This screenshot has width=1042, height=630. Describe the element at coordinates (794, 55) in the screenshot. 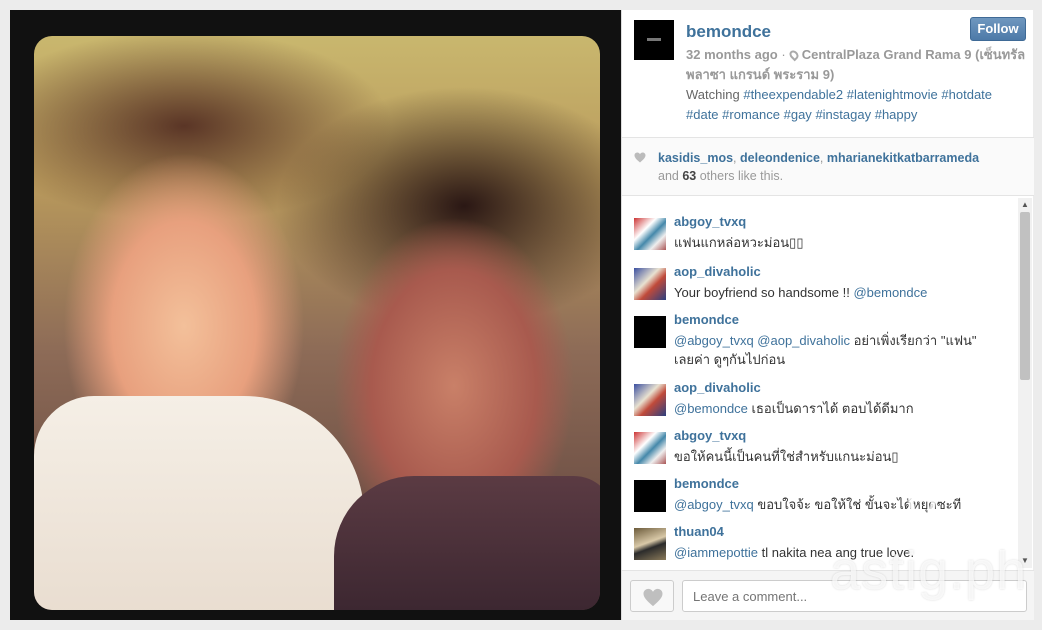

I see `location-pin-icon` at that location.